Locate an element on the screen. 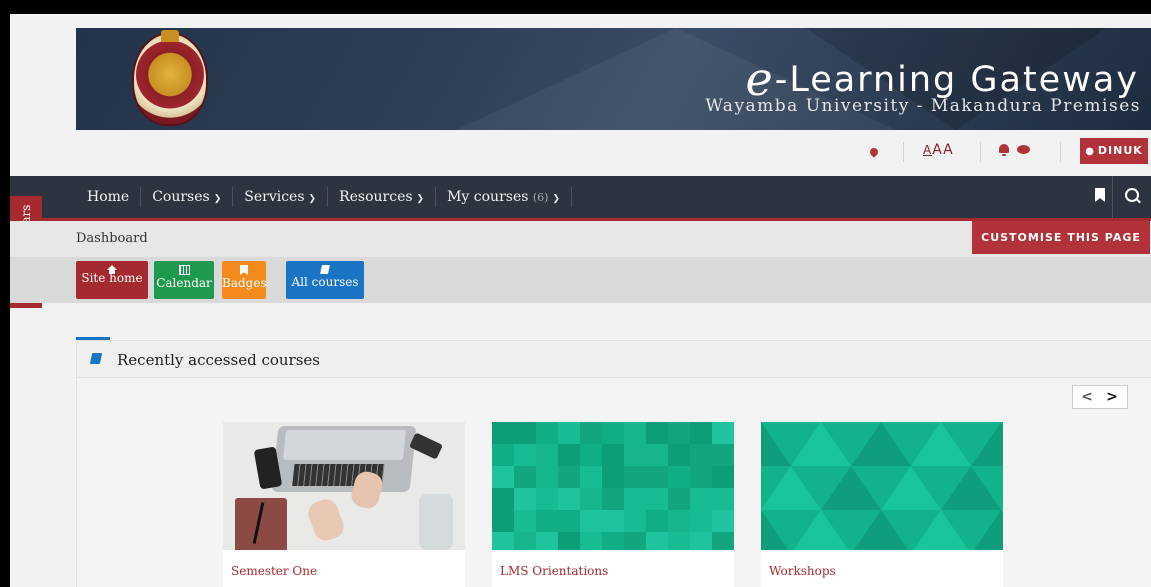  course-card: Workshops is located at coordinates (882, 504).